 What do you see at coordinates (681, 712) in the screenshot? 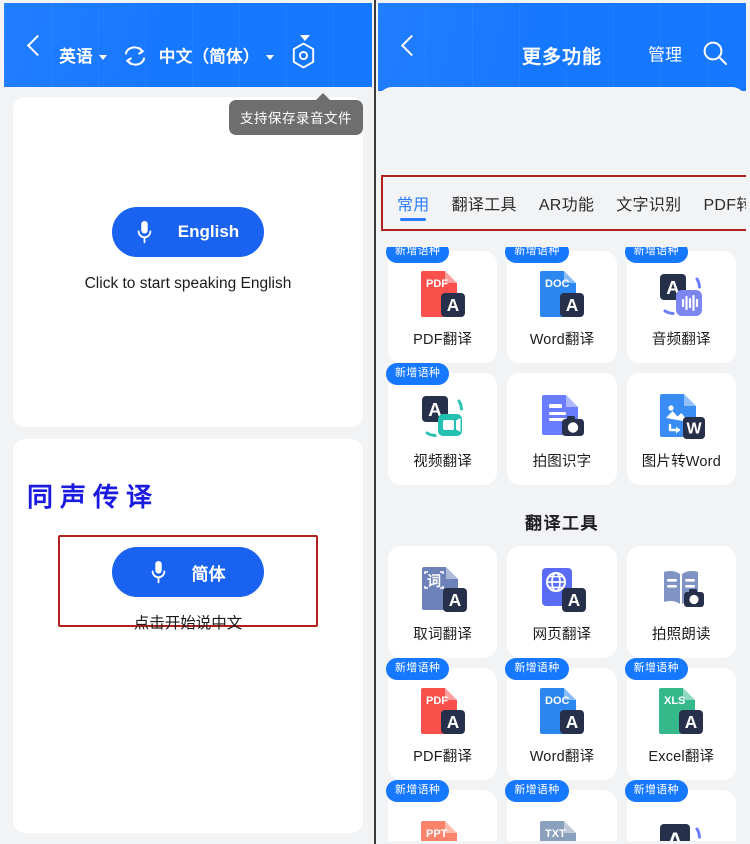
I see `xls-translate-icon: XLS A` at bounding box center [681, 712].